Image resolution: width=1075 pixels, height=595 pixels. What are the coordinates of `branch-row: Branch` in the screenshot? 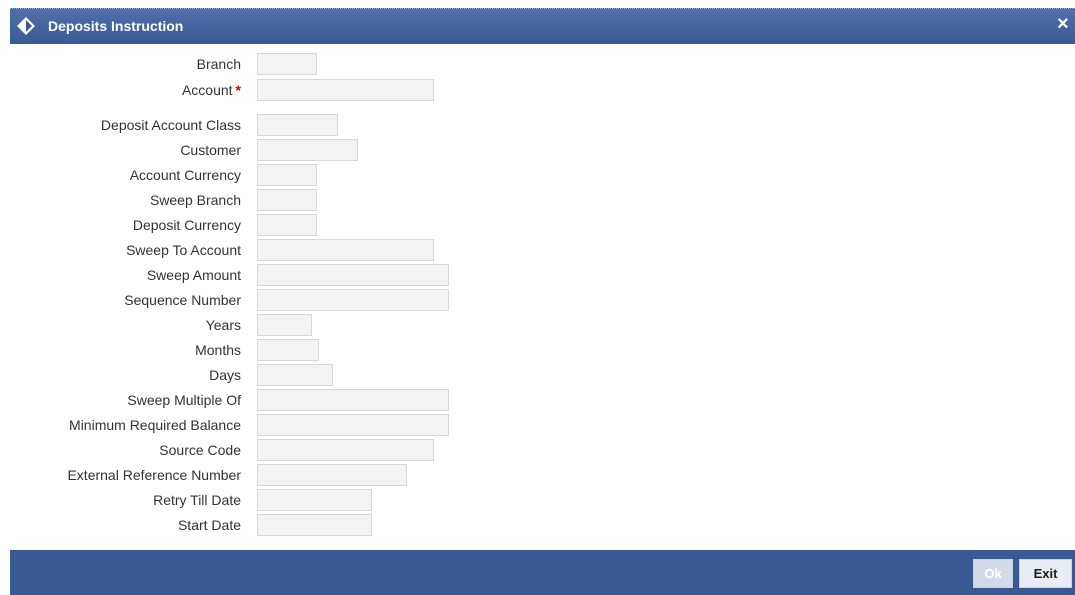 It's located at (542, 64).